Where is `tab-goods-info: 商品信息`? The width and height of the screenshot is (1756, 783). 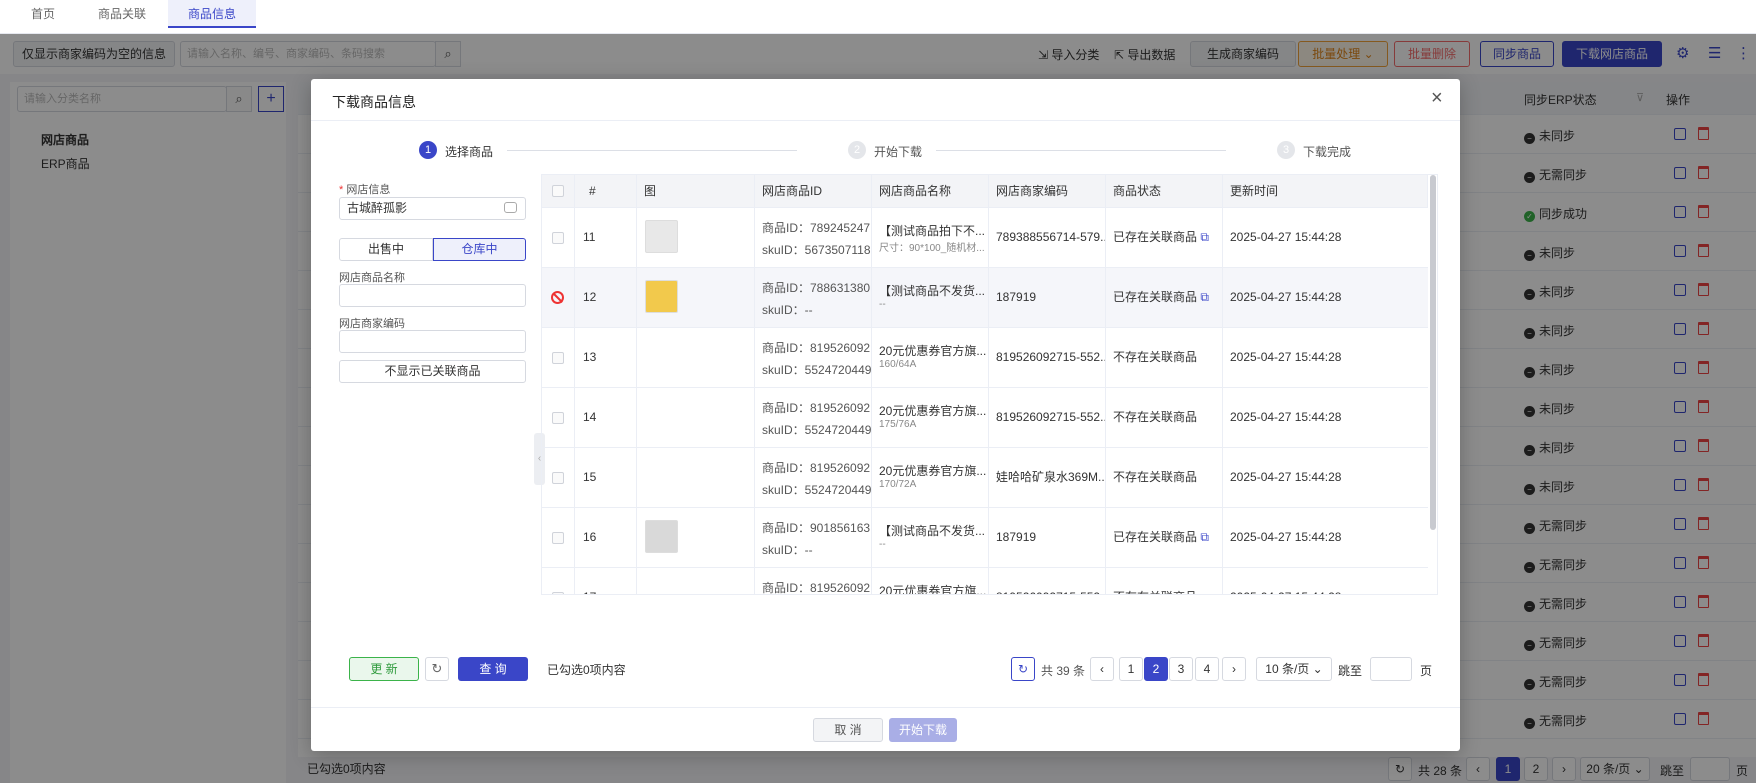 tab-goods-info: 商品信息 is located at coordinates (212, 14).